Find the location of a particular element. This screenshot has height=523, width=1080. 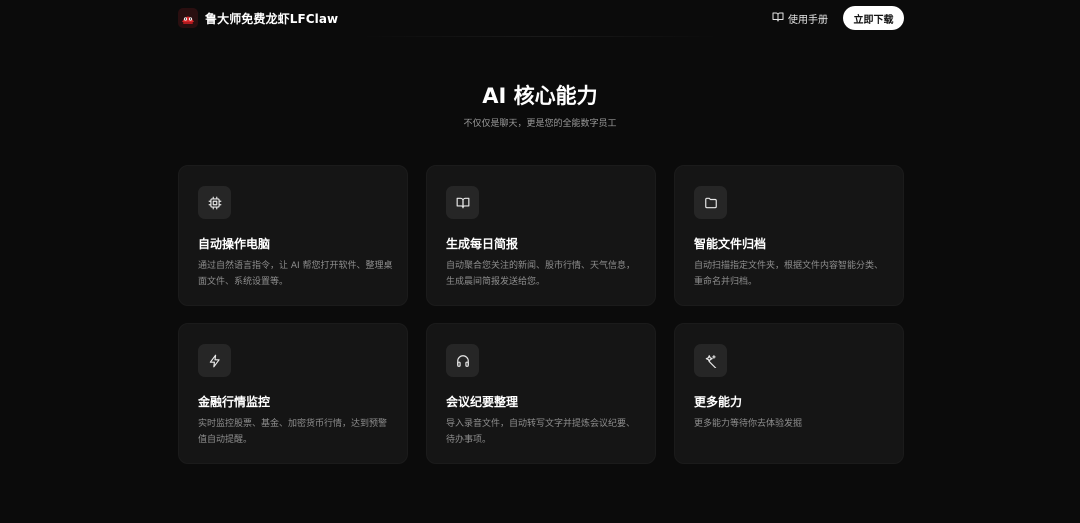

card-title: 自动操作电脑 is located at coordinates (234, 244).